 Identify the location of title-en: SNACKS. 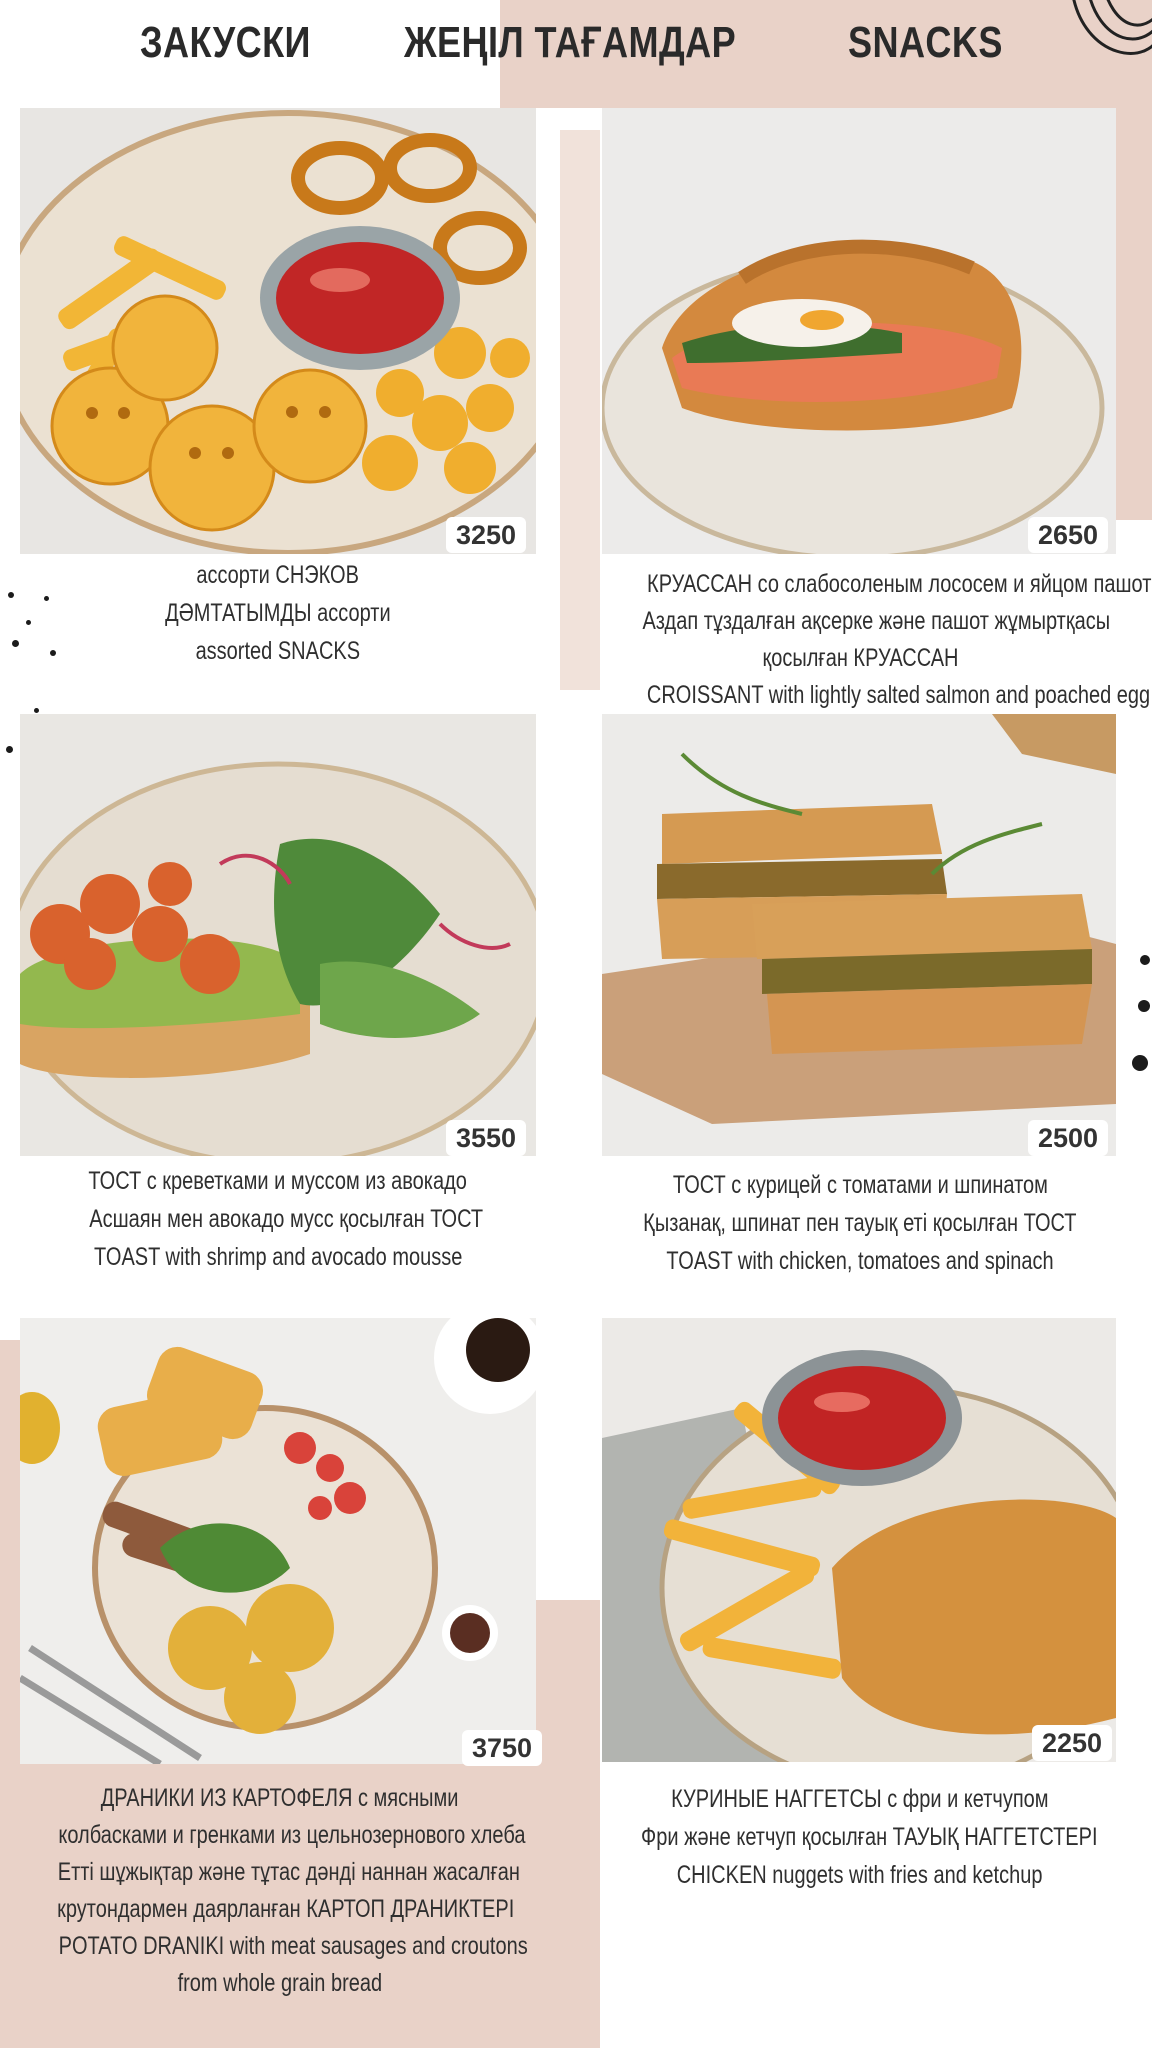
(925, 42).